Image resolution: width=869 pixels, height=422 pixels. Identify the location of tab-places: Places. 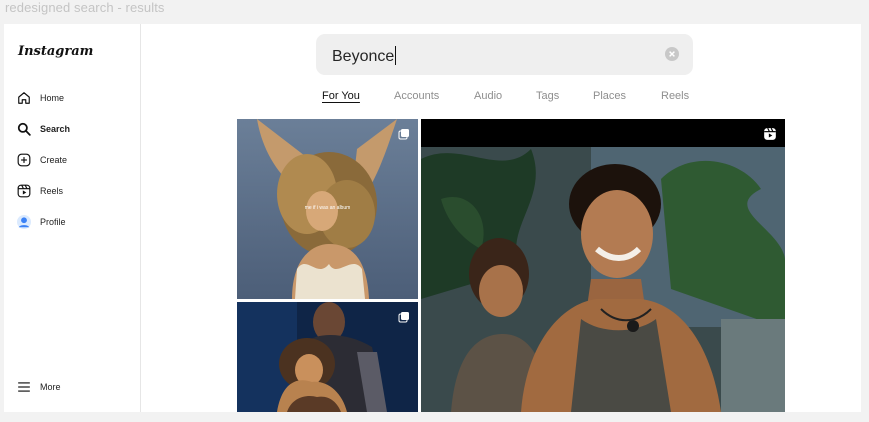
(609, 96).